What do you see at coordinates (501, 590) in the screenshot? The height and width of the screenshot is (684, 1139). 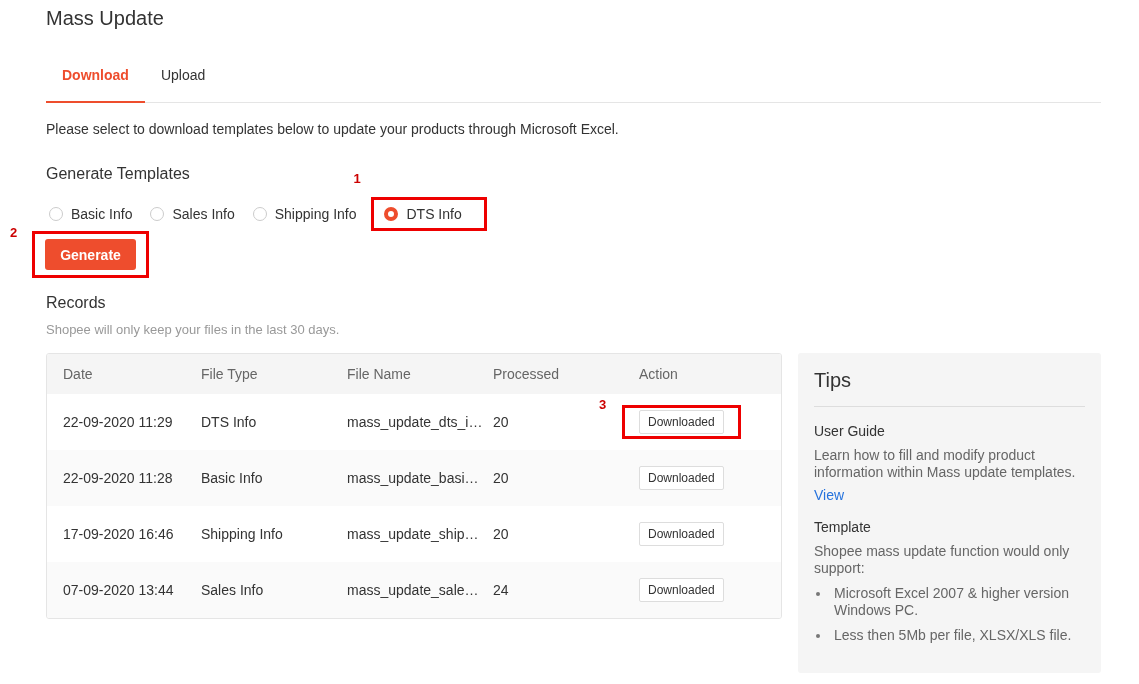 I see `table-cell-text: 24` at bounding box center [501, 590].